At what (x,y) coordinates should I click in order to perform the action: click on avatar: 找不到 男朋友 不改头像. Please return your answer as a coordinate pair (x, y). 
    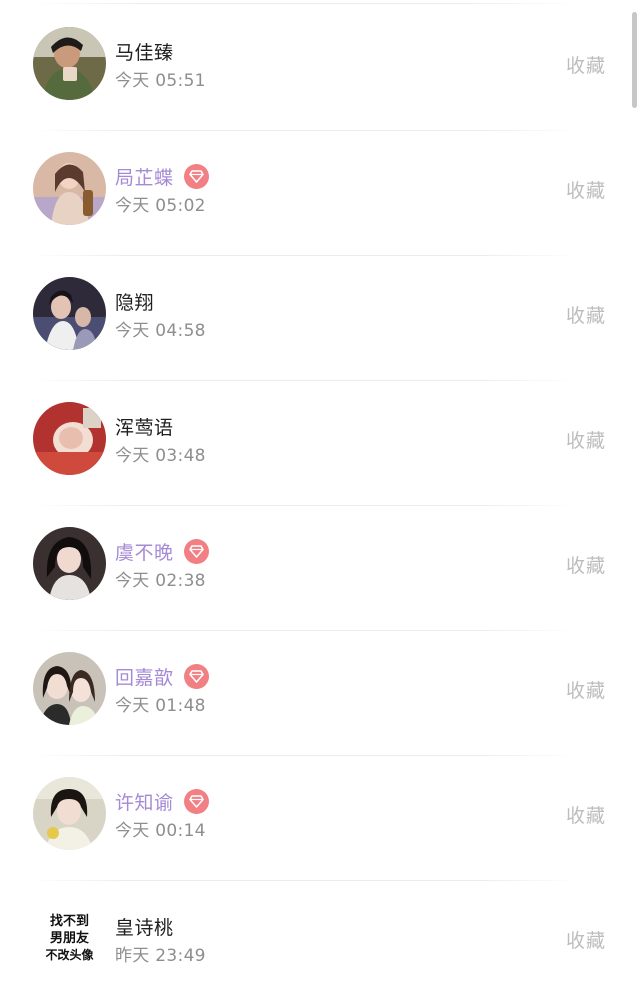
    Looking at the image, I should click on (69, 938).